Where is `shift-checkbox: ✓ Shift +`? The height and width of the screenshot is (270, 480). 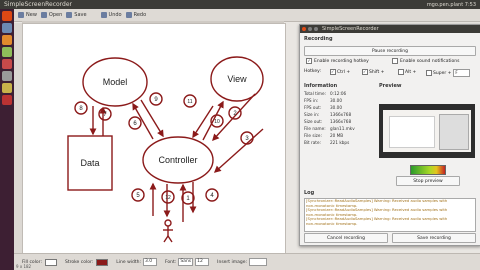 shift-checkbox: ✓ Shift + is located at coordinates (373, 72).